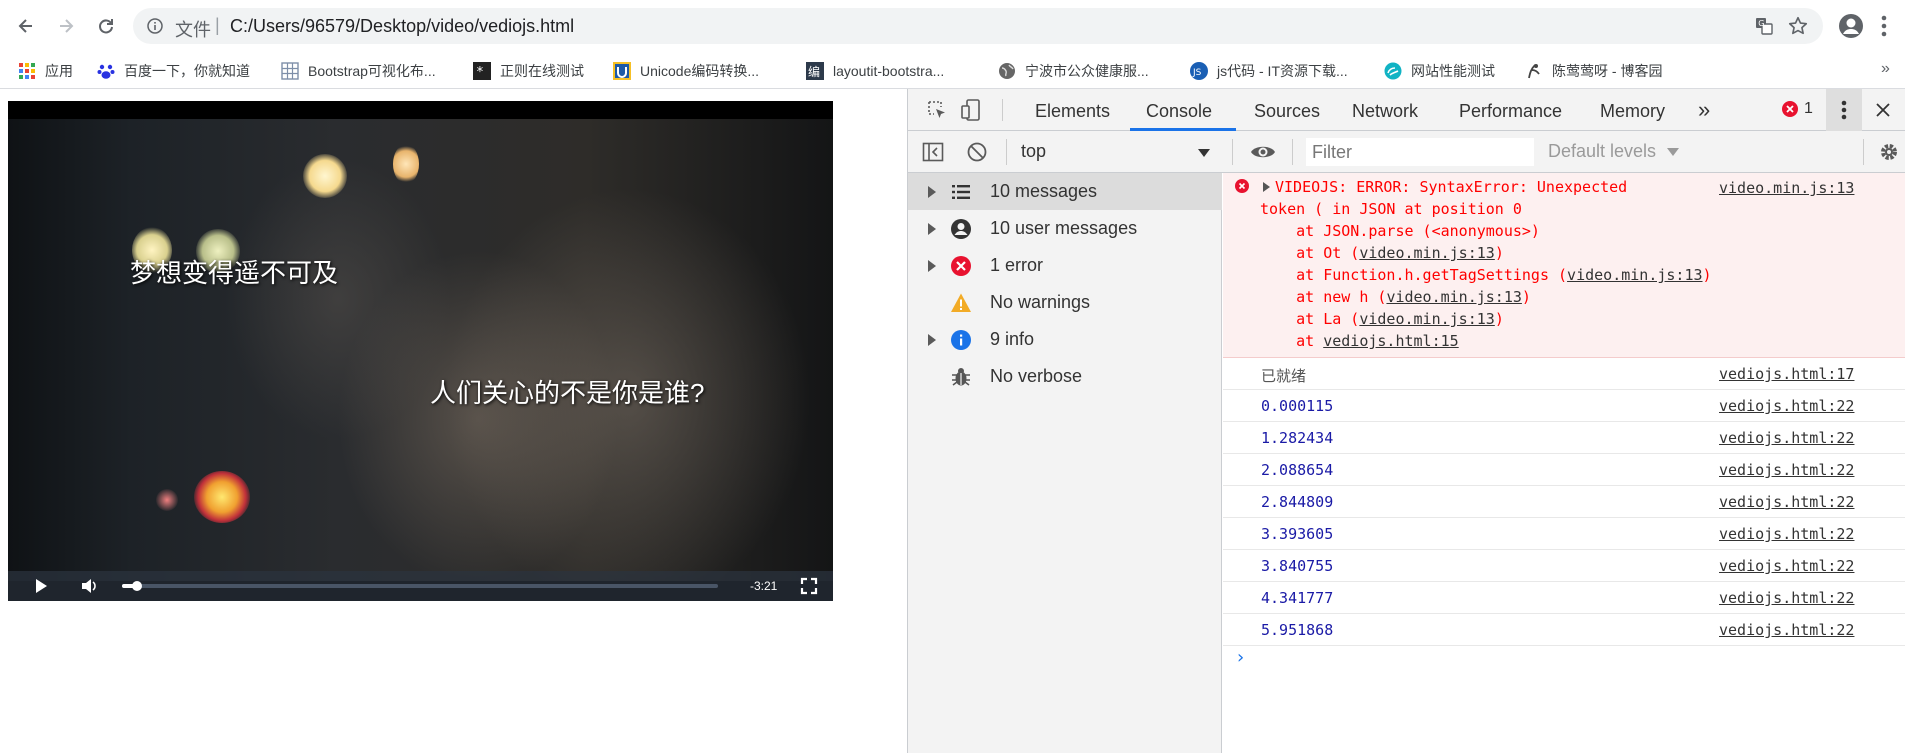 Image resolution: width=1905 pixels, height=753 pixels. What do you see at coordinates (1391, 209) in the screenshot?
I see `error-text: token ( in JSON at position 0` at bounding box center [1391, 209].